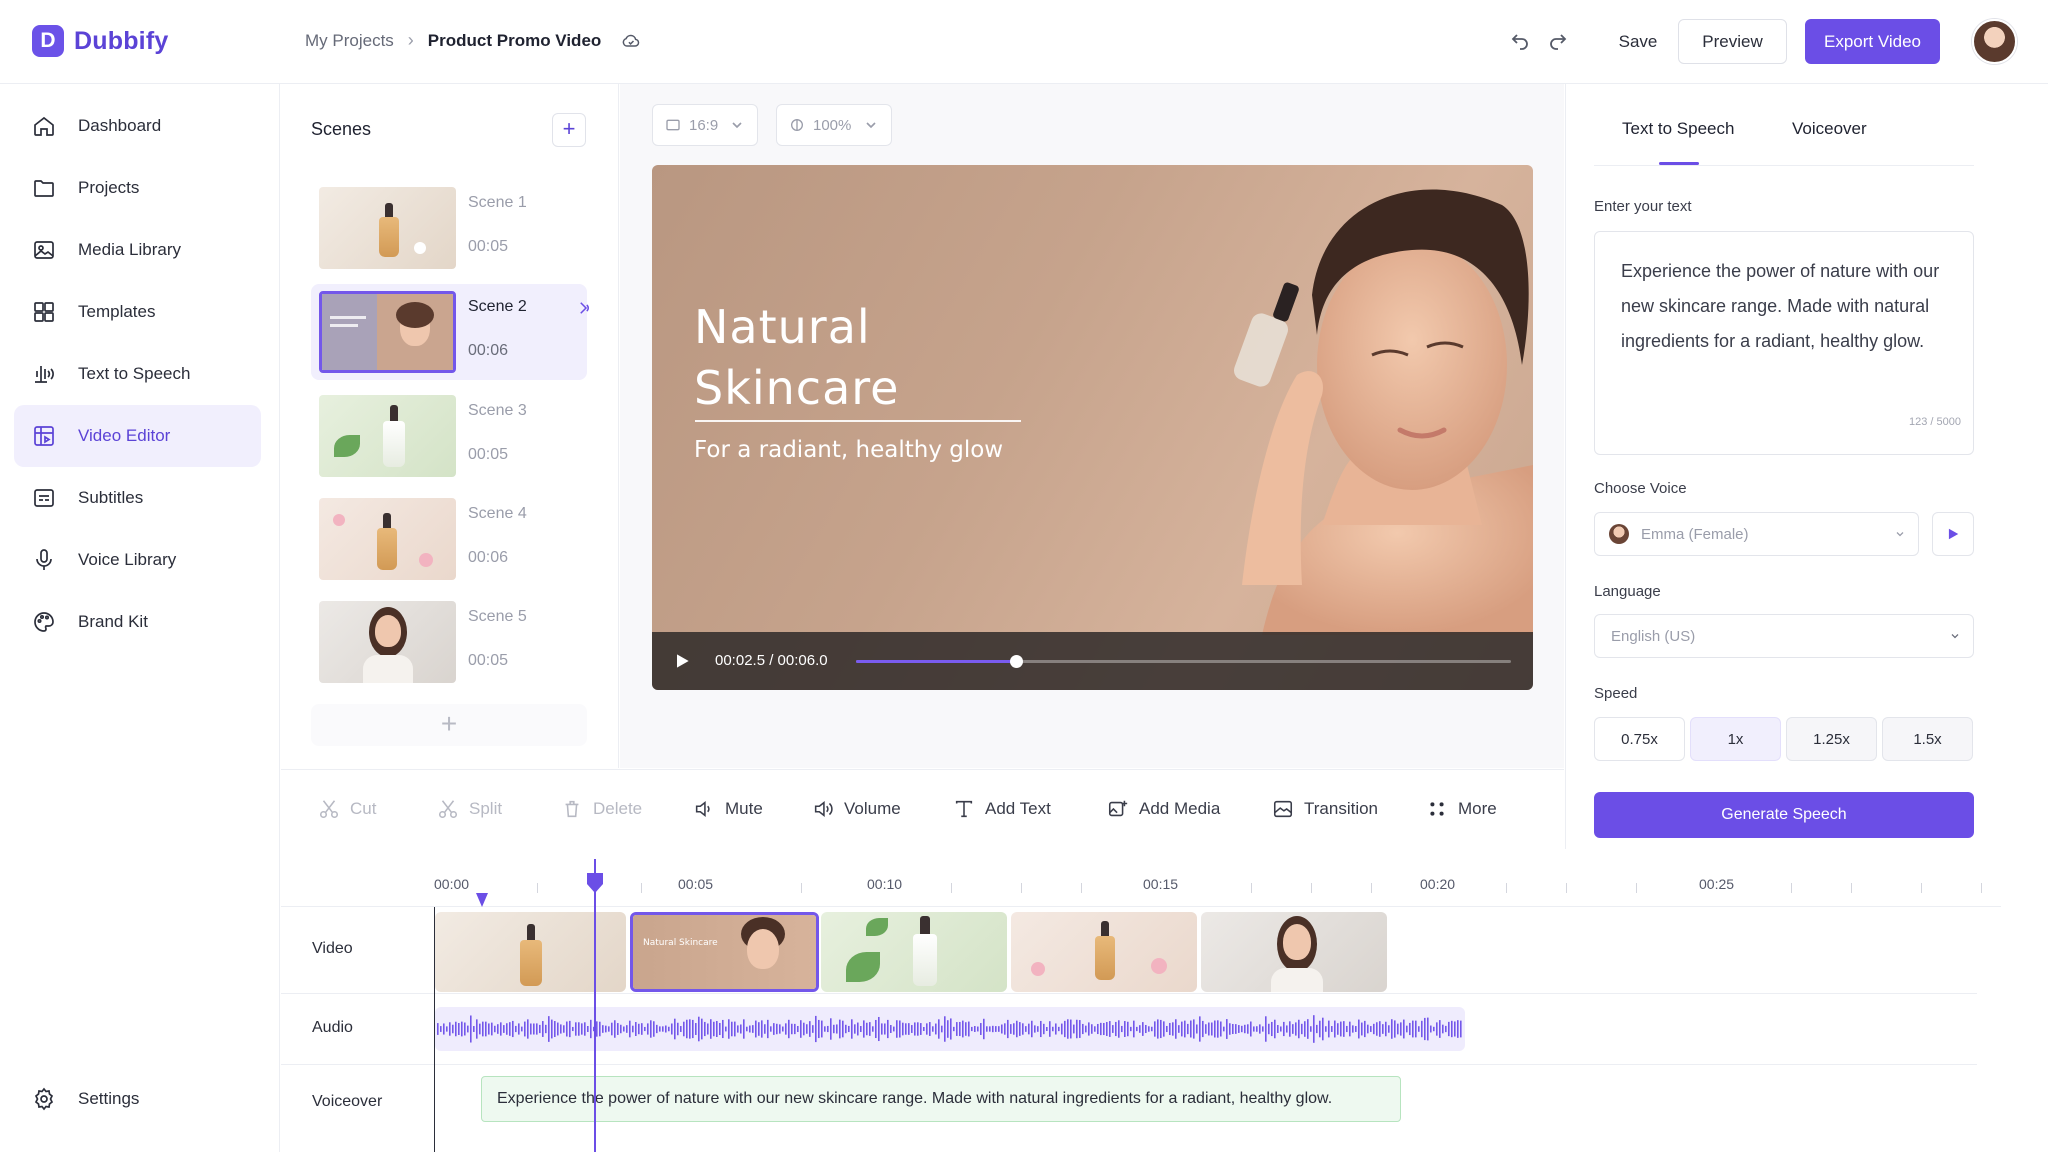  Describe the element at coordinates (1732, 41) in the screenshot. I see `preview-button: Preview` at that location.